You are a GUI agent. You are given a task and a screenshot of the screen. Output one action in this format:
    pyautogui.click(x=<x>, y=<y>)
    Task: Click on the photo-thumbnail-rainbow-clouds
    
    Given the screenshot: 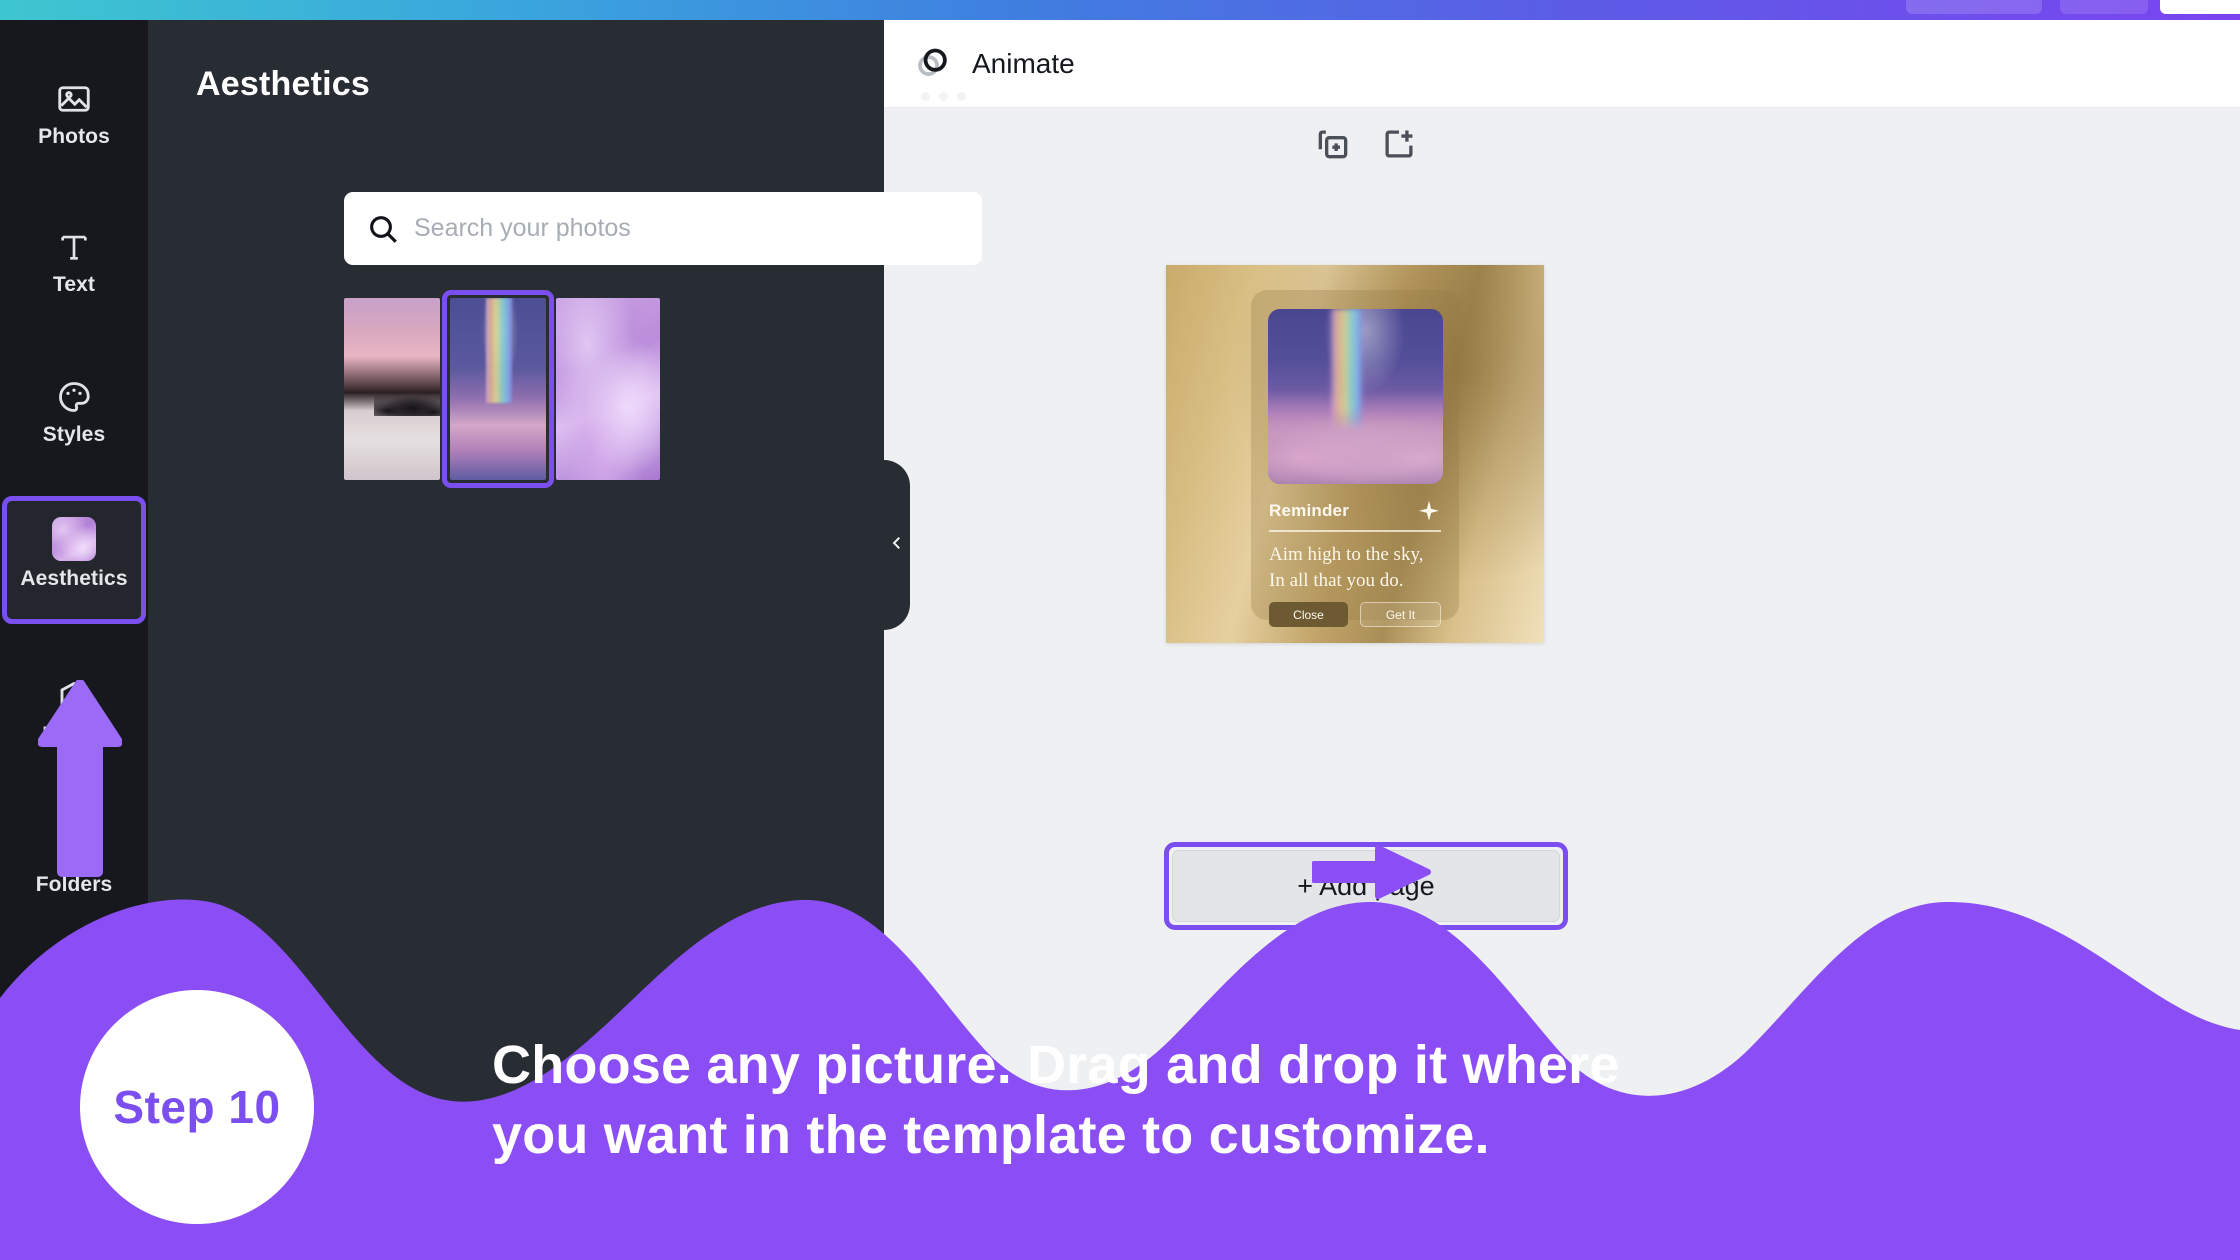 What is the action you would take?
    pyautogui.click(x=498, y=389)
    